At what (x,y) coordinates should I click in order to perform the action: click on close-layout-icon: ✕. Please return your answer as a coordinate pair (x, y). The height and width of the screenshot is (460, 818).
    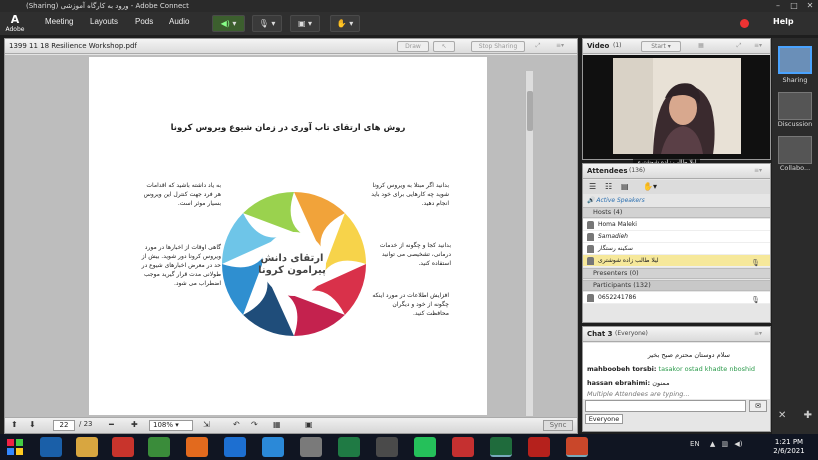
    Looking at the image, I should click on (782, 415).